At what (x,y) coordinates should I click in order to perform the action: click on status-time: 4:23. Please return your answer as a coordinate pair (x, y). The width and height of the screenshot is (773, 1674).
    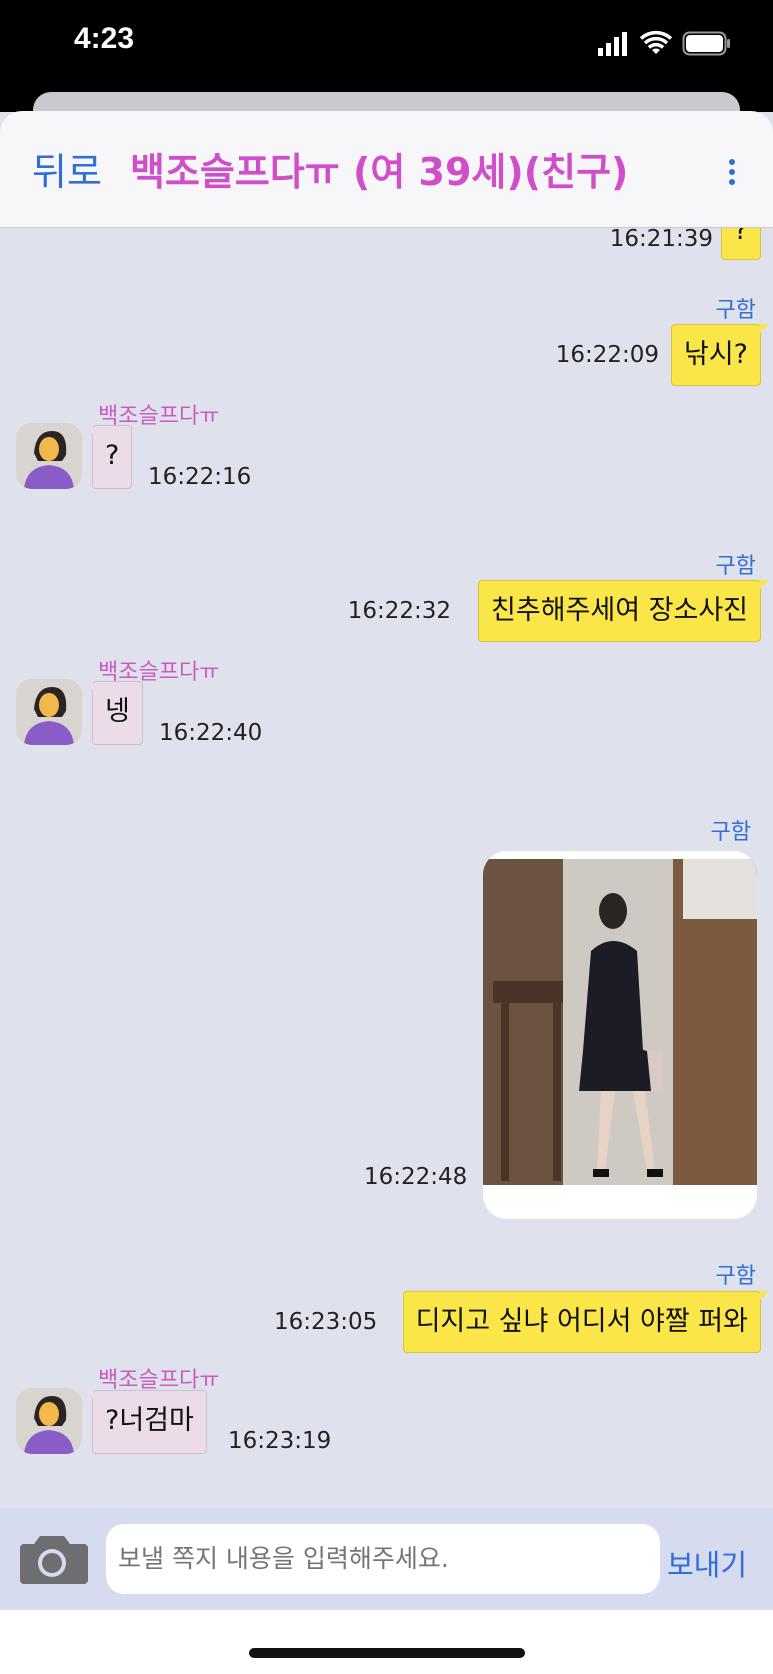
    Looking at the image, I should click on (104, 38).